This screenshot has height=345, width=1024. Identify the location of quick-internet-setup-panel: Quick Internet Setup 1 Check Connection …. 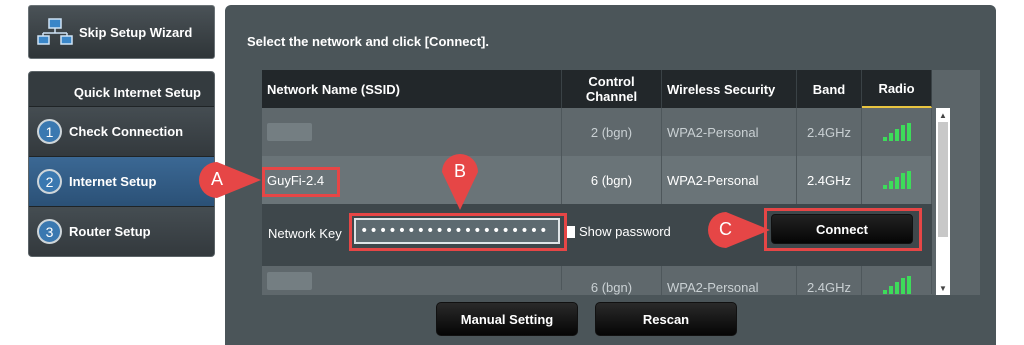
(121, 164).